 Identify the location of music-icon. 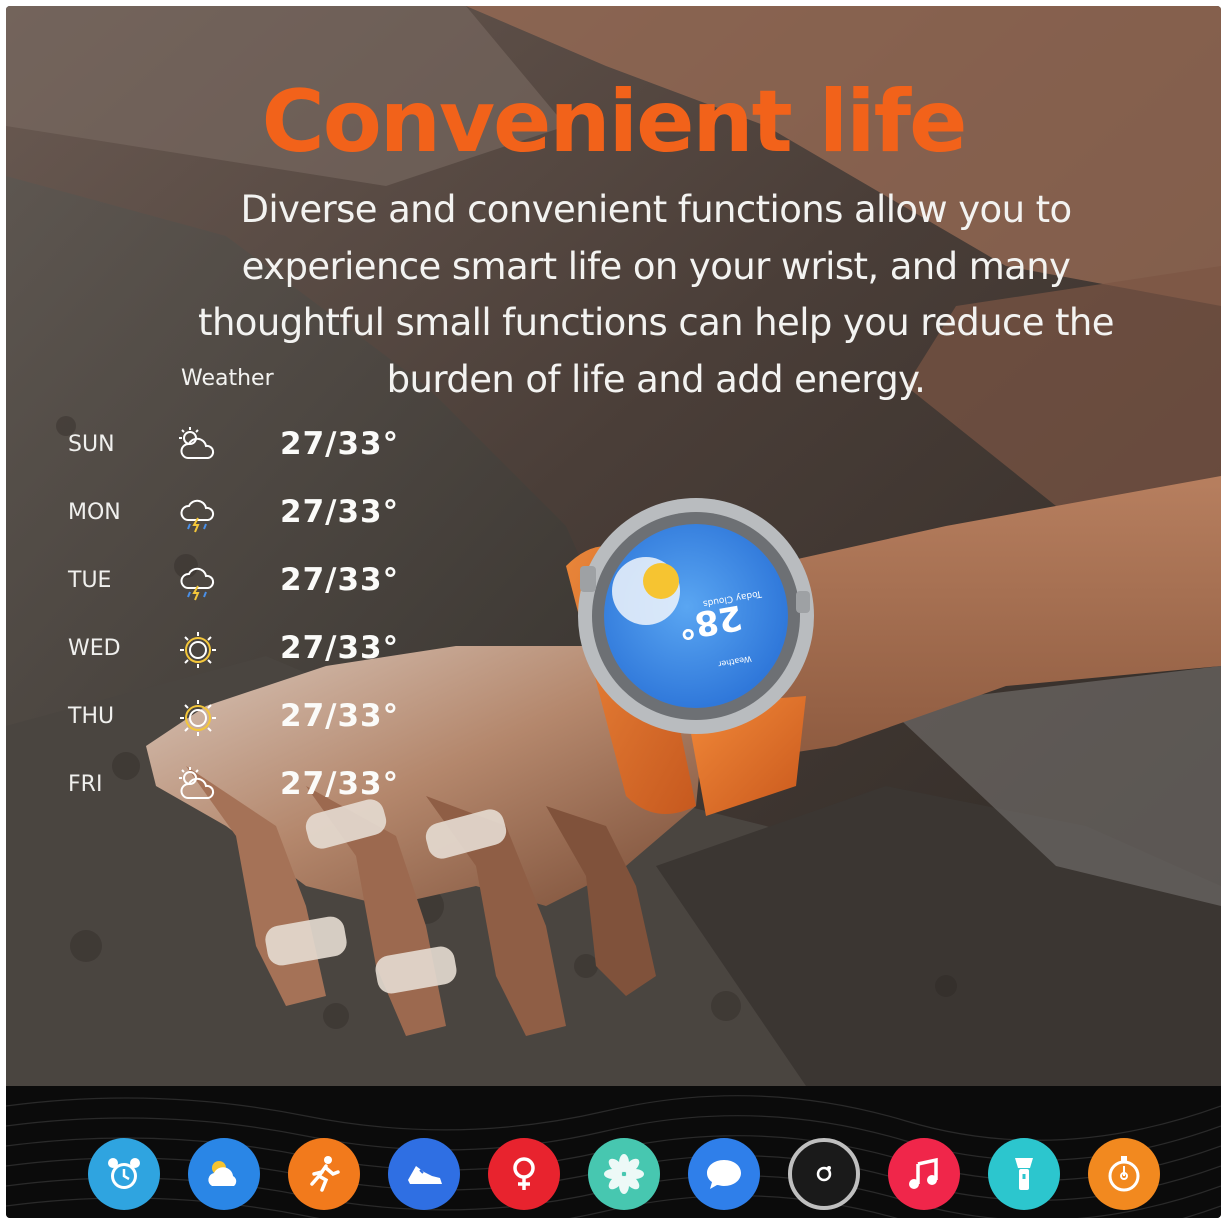
(924, 1174).